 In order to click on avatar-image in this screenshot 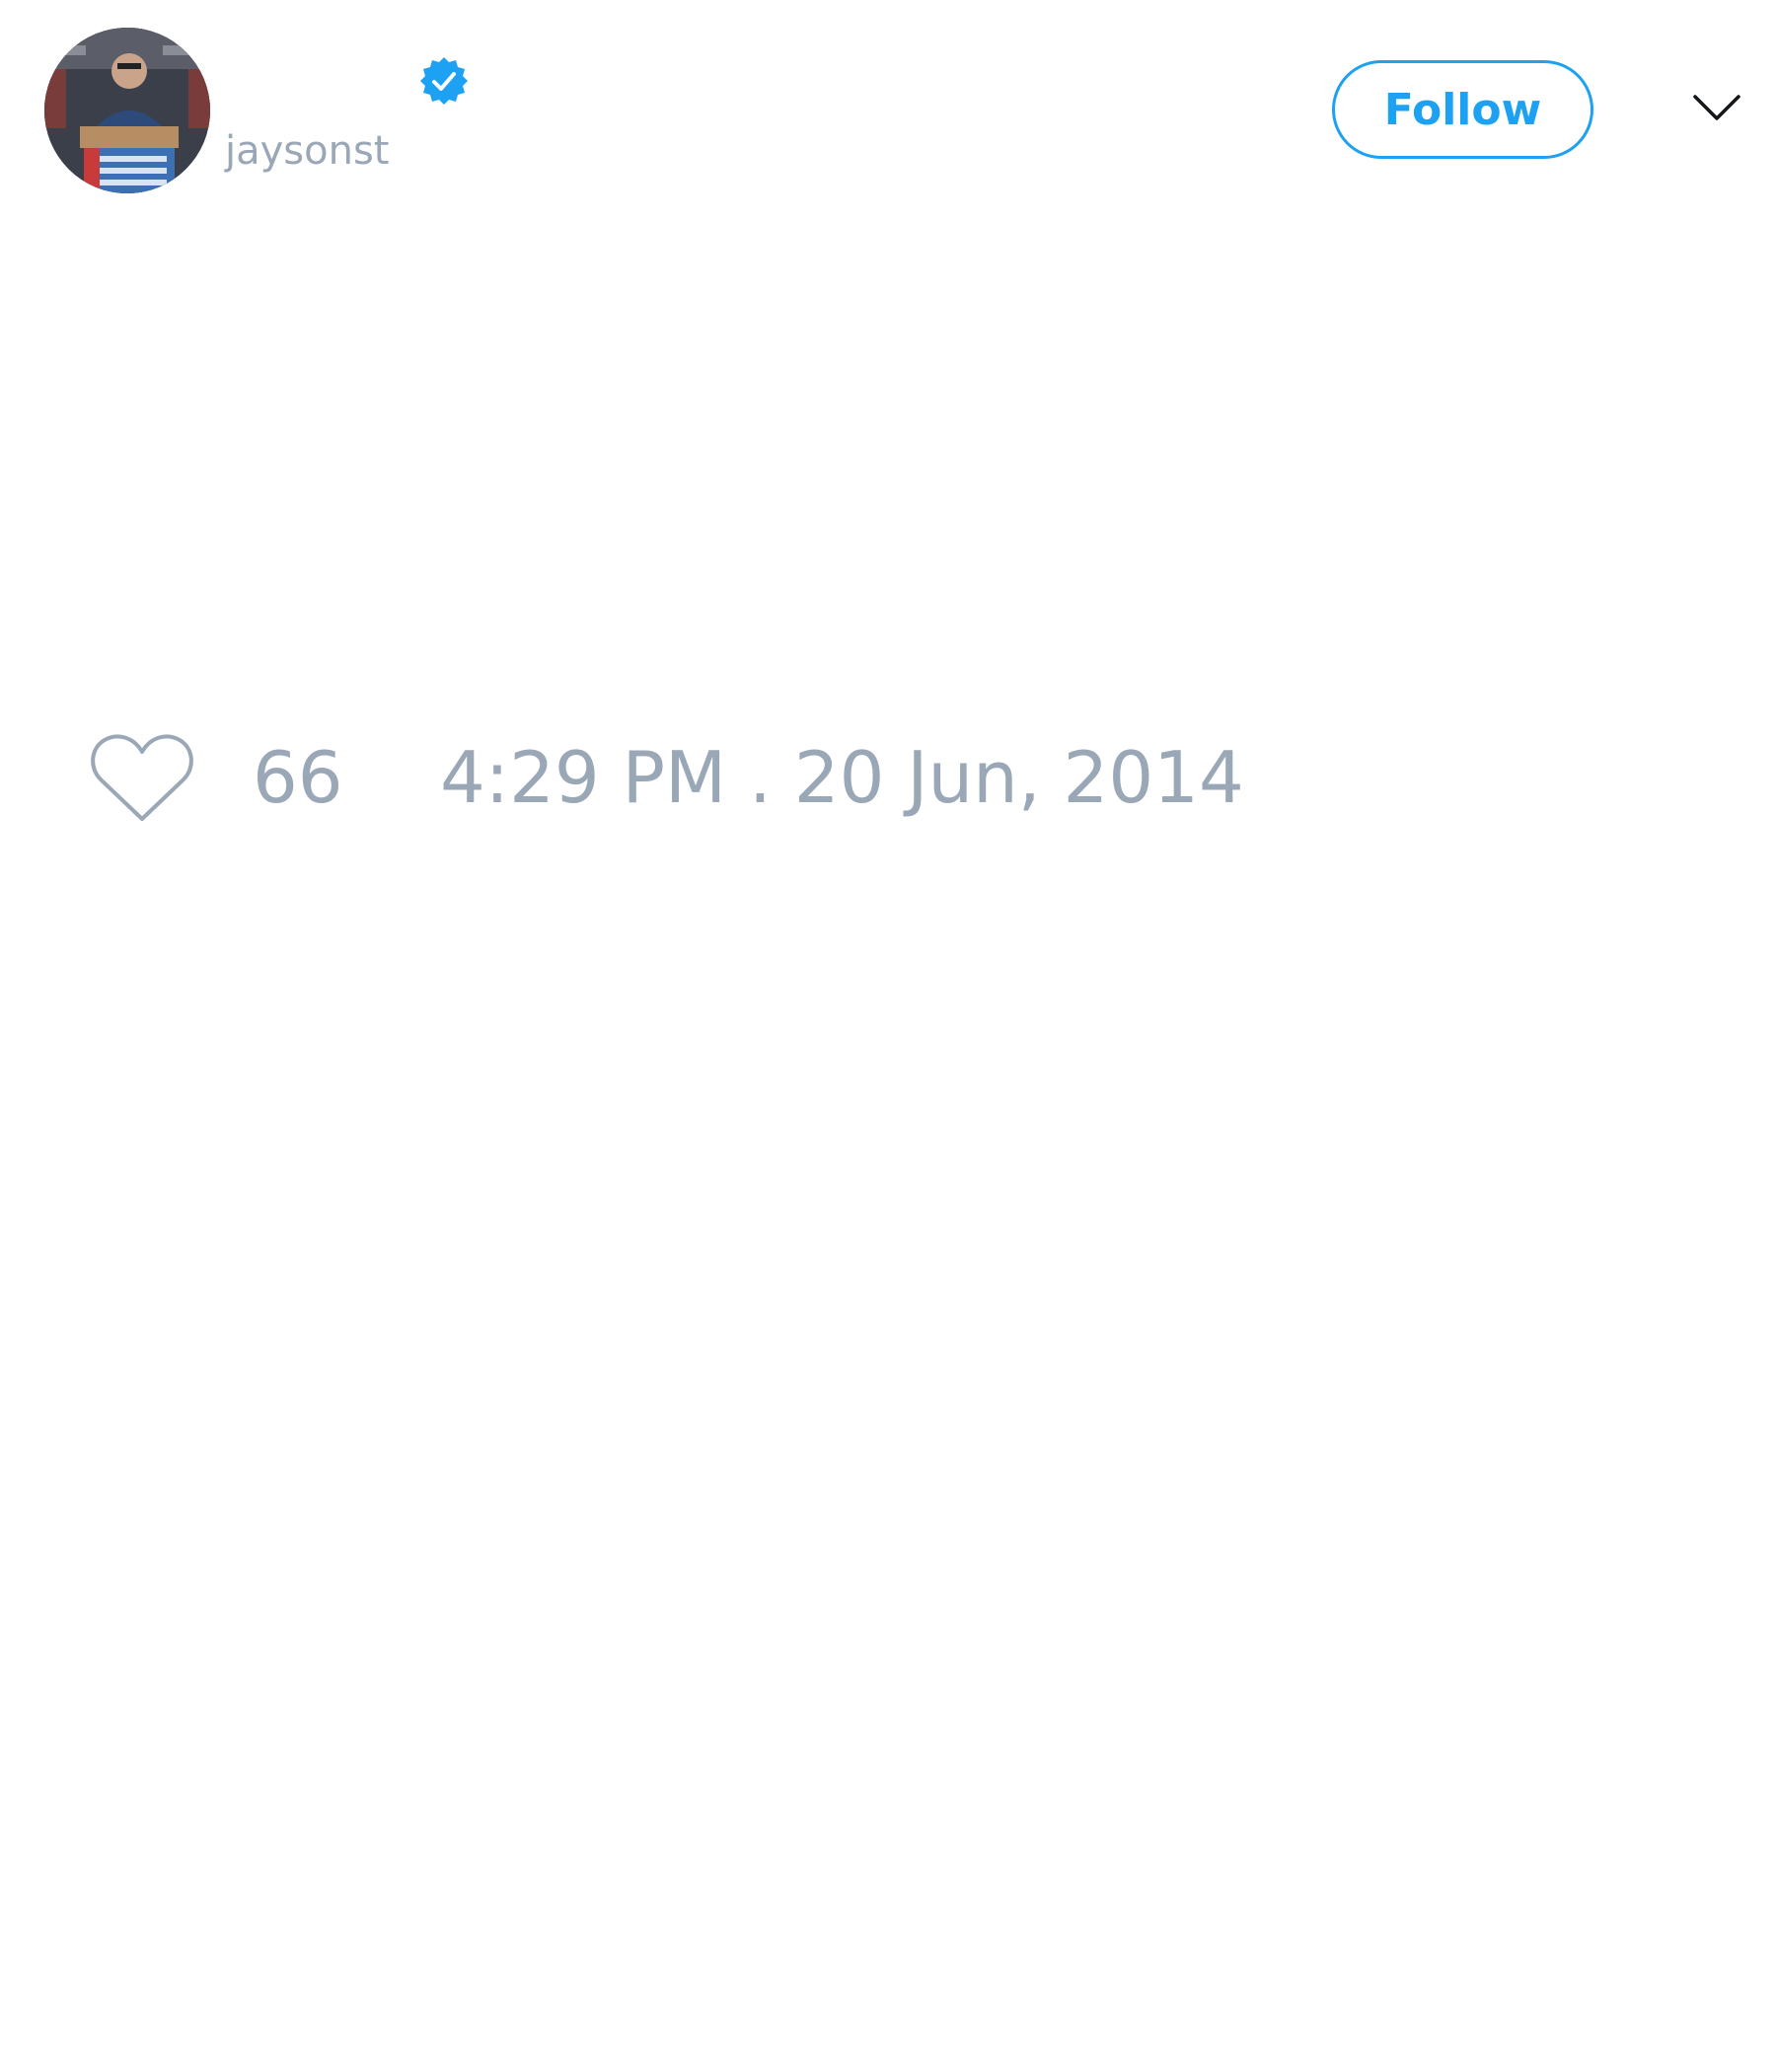, I will do `click(127, 111)`.